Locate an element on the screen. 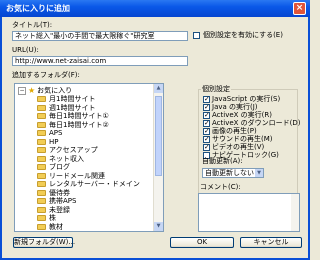 Image resolution: width=320 pixels, height=260 pixels. close-button: × is located at coordinates (299, 8).